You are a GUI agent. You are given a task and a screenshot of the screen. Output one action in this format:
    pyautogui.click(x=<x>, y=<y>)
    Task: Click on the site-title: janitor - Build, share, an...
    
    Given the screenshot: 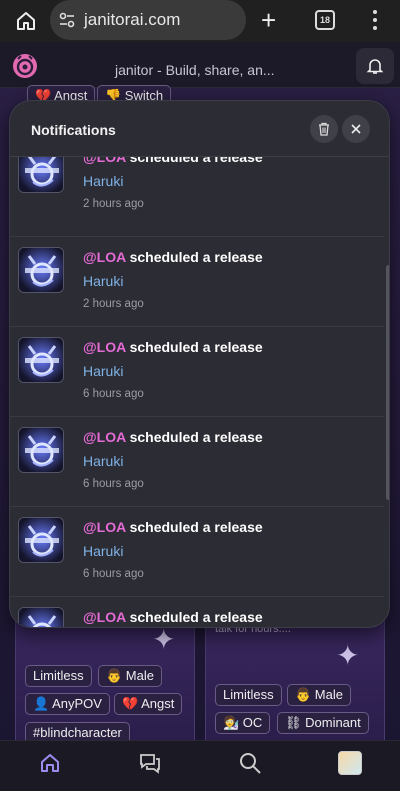 What is the action you would take?
    pyautogui.click(x=195, y=70)
    